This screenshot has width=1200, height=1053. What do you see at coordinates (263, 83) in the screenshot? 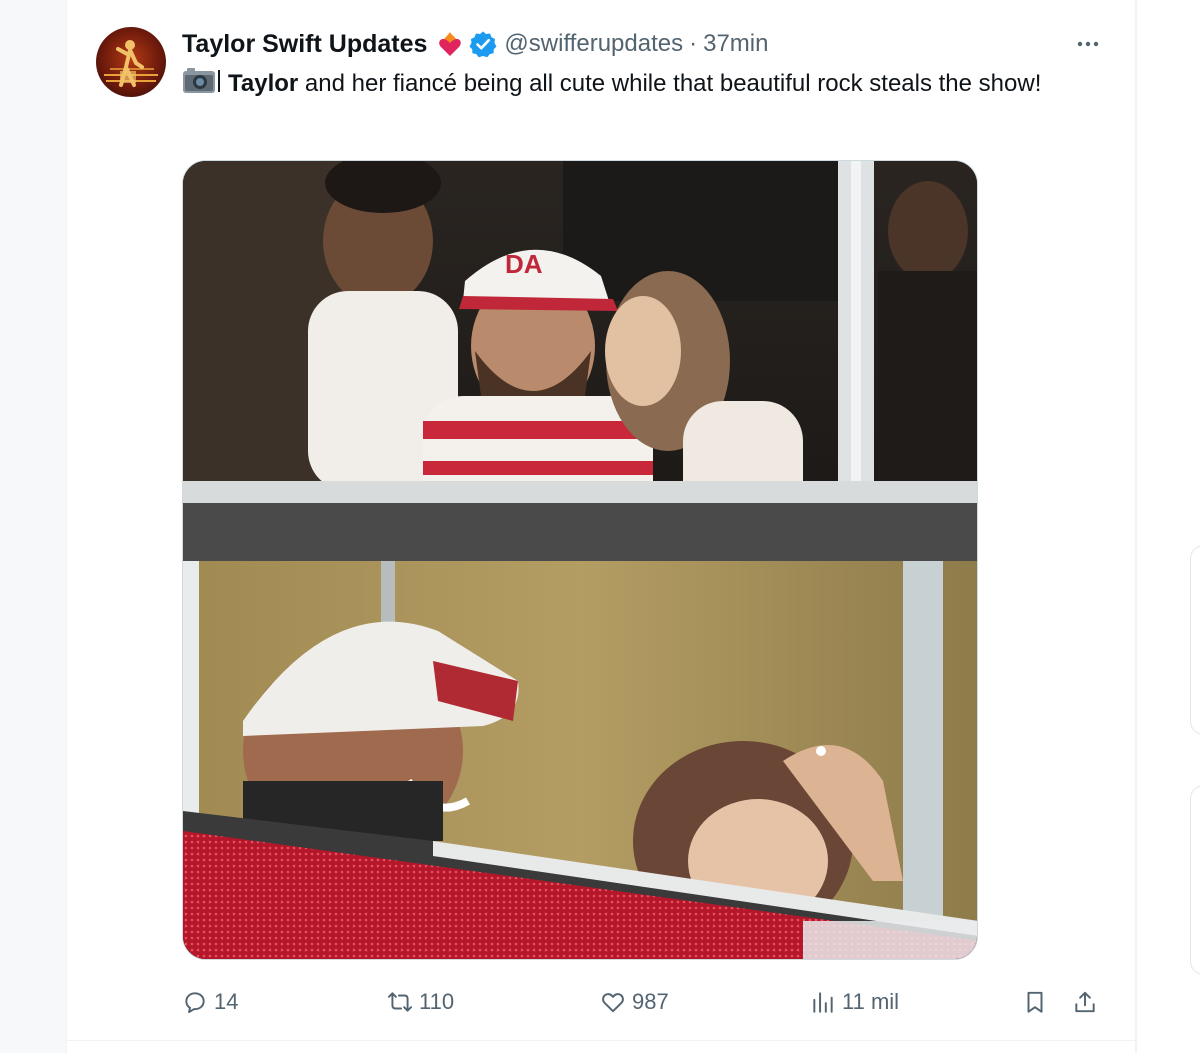
I see `tweet-text-bold: Taylor` at bounding box center [263, 83].